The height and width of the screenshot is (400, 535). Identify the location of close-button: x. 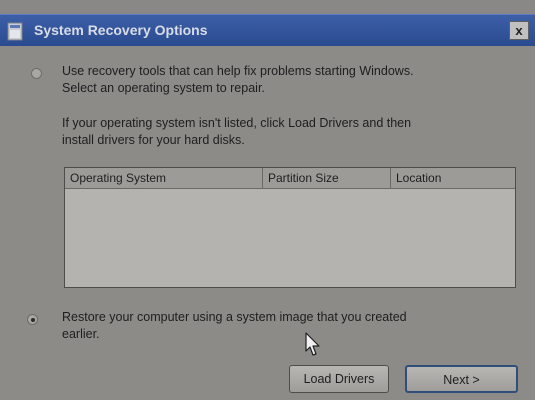
(519, 30).